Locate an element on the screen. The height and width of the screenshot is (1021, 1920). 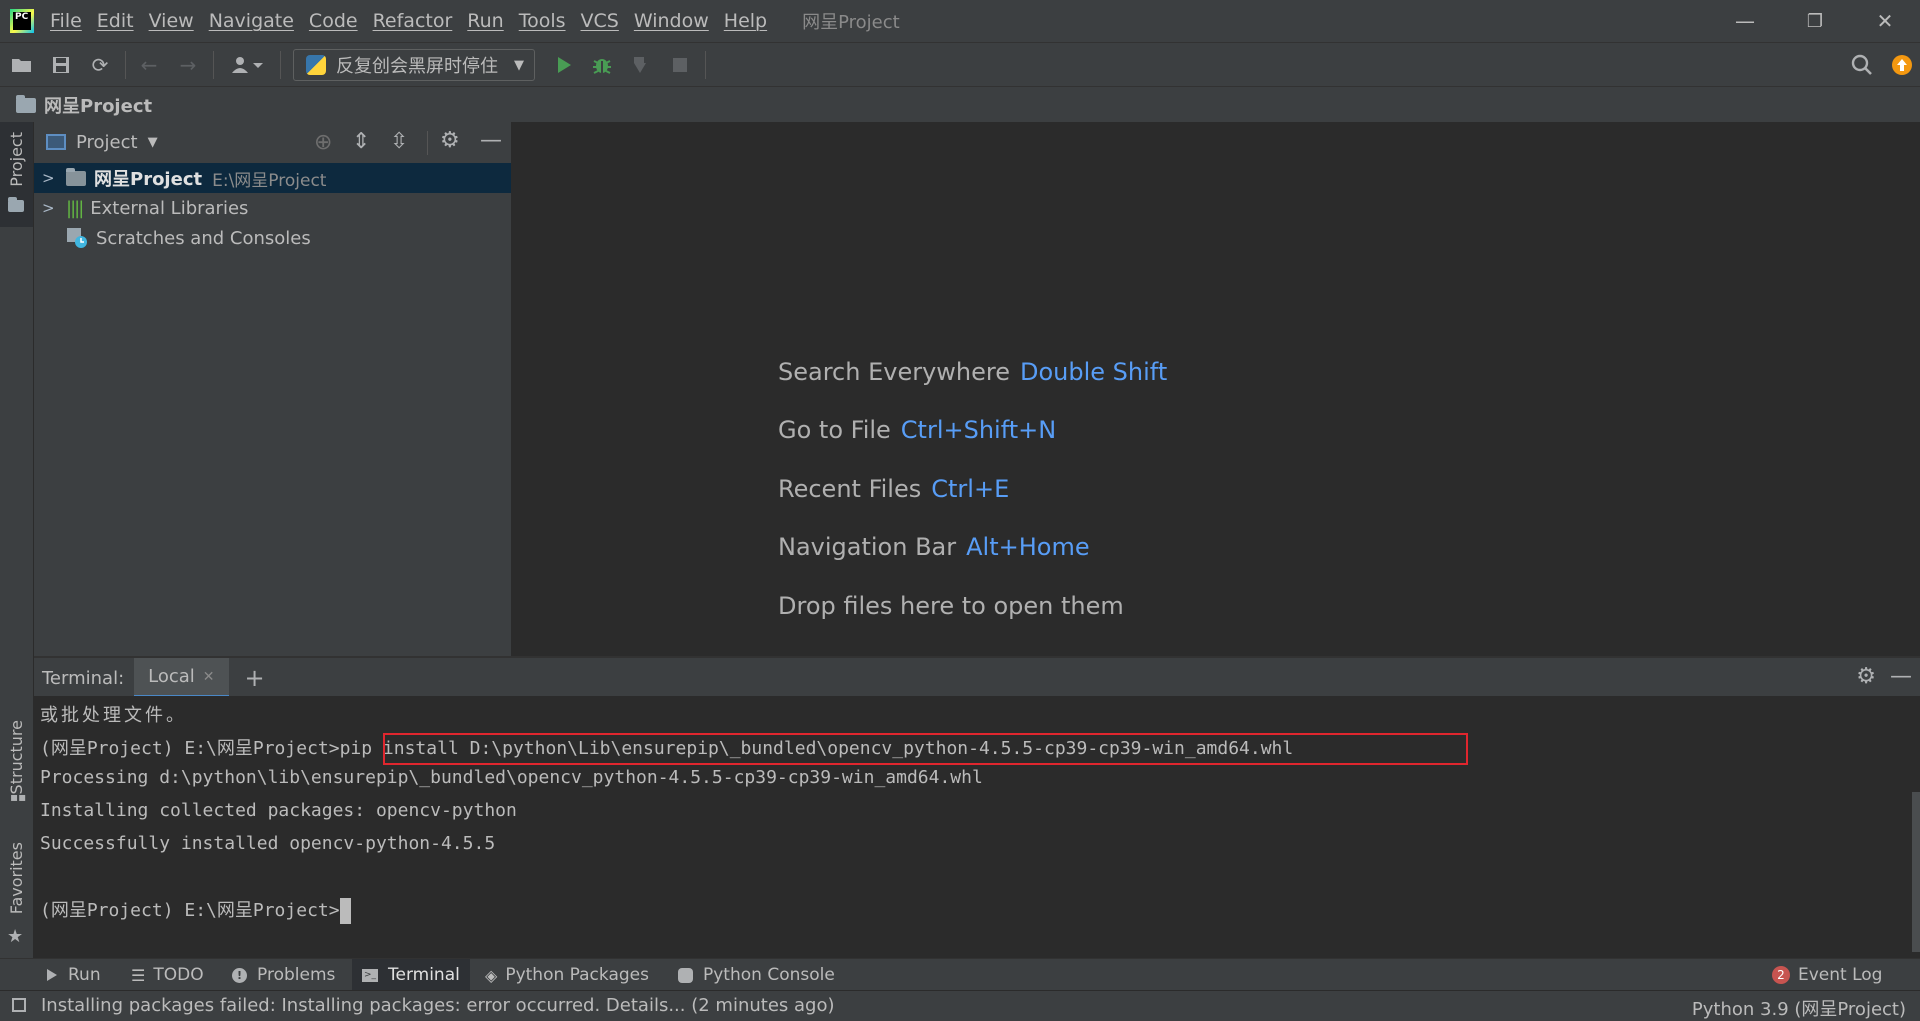
todo-tool-label: TODO is located at coordinates (178, 975).